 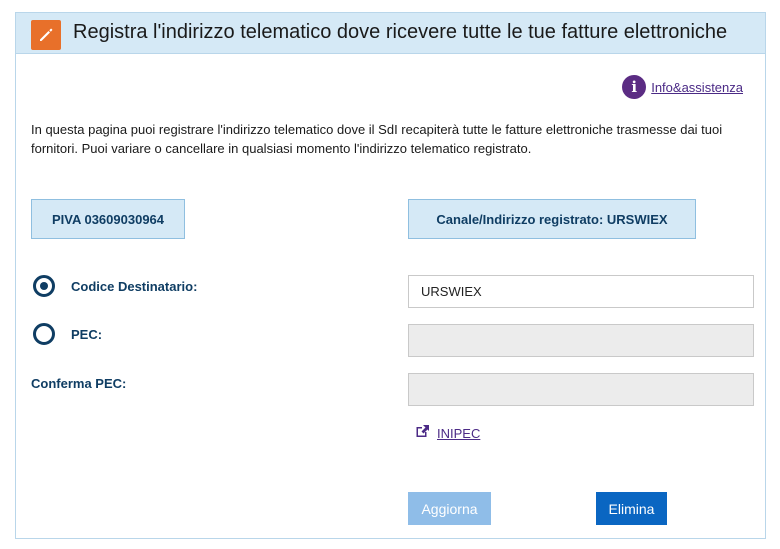 What do you see at coordinates (697, 87) in the screenshot?
I see `info-assistance-link: Info&assistenza` at bounding box center [697, 87].